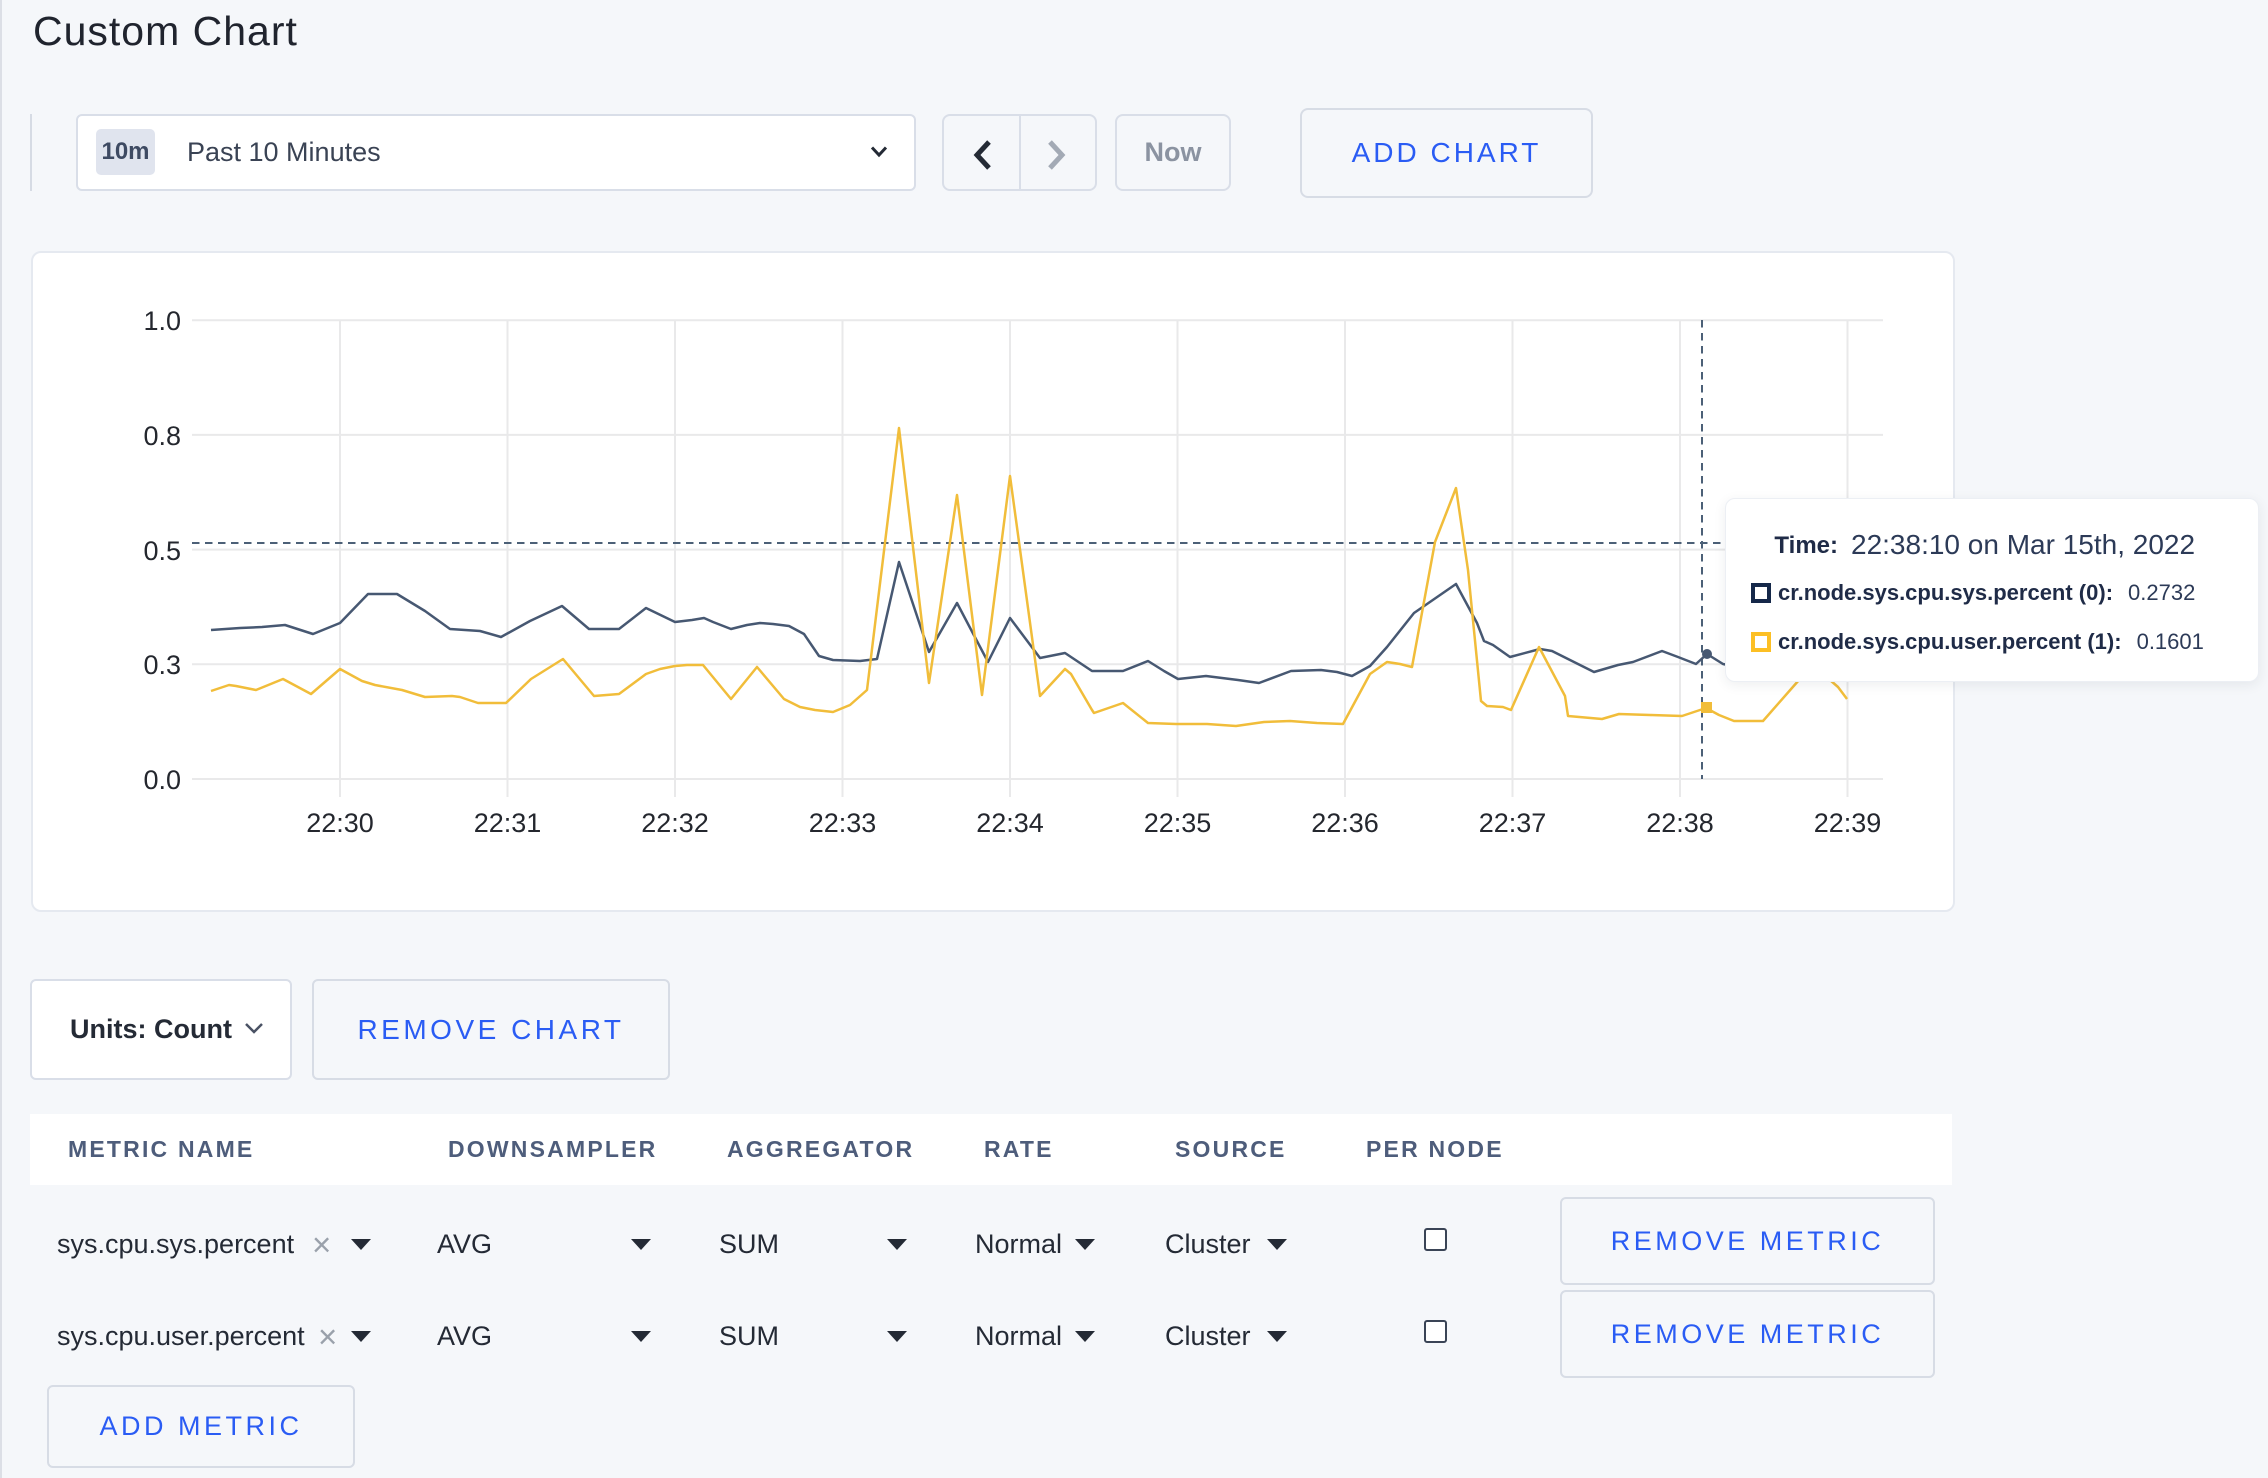 The height and width of the screenshot is (1478, 2268). I want to click on svg-text: 22:32, so click(675, 823).